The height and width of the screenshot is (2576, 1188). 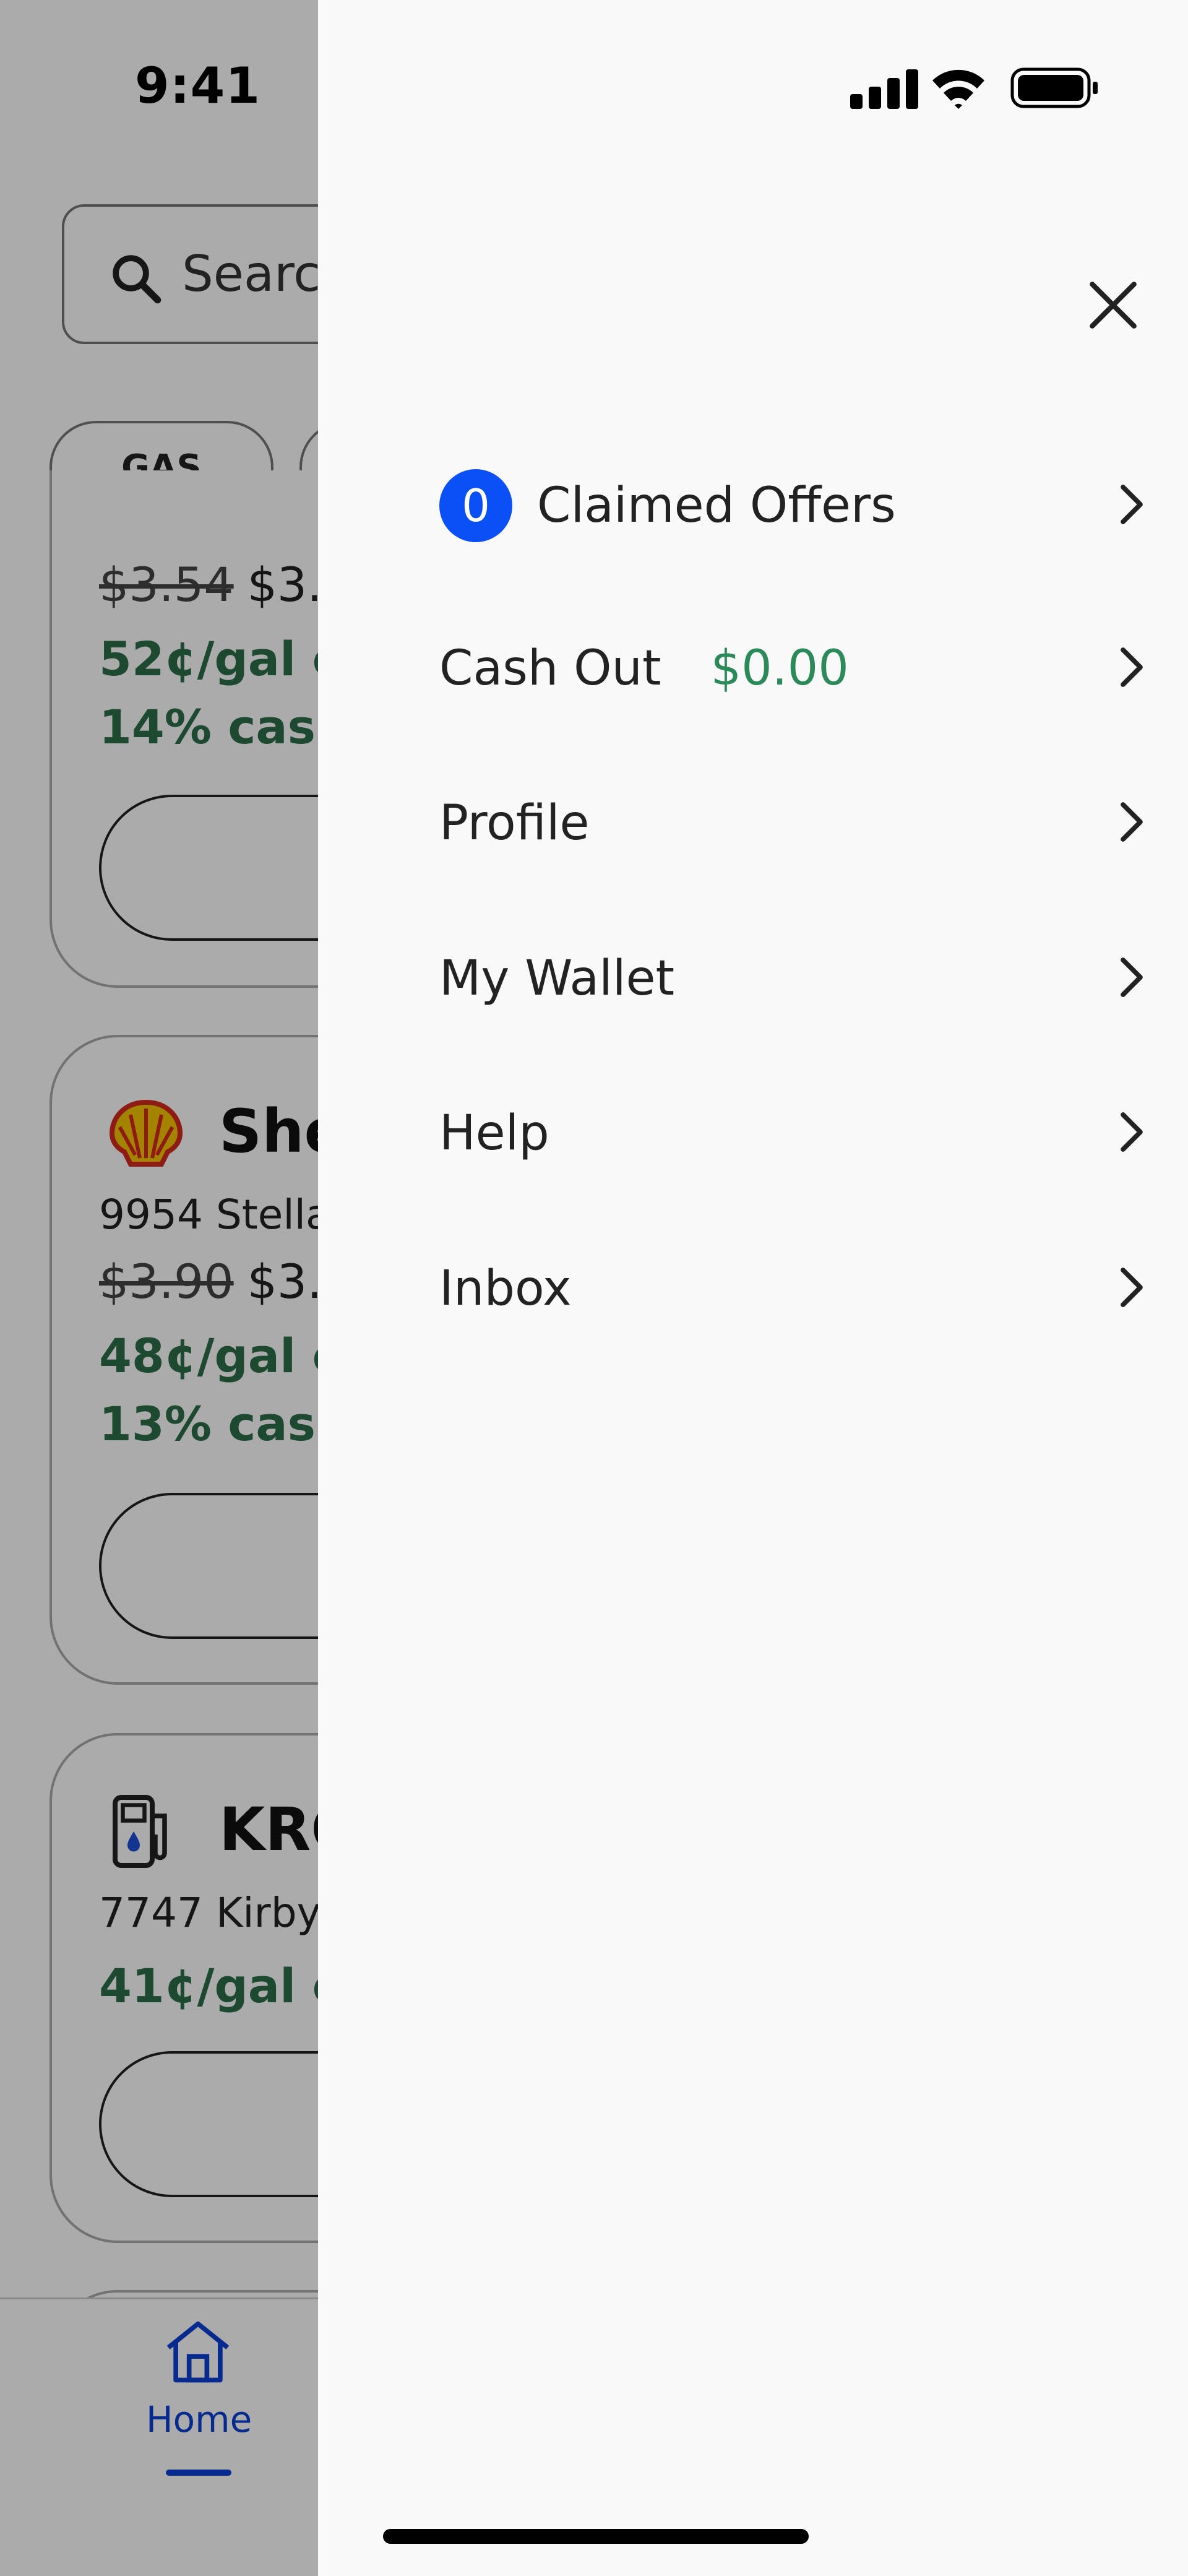 What do you see at coordinates (494, 1133) in the screenshot?
I see `menu-item-label: Help` at bounding box center [494, 1133].